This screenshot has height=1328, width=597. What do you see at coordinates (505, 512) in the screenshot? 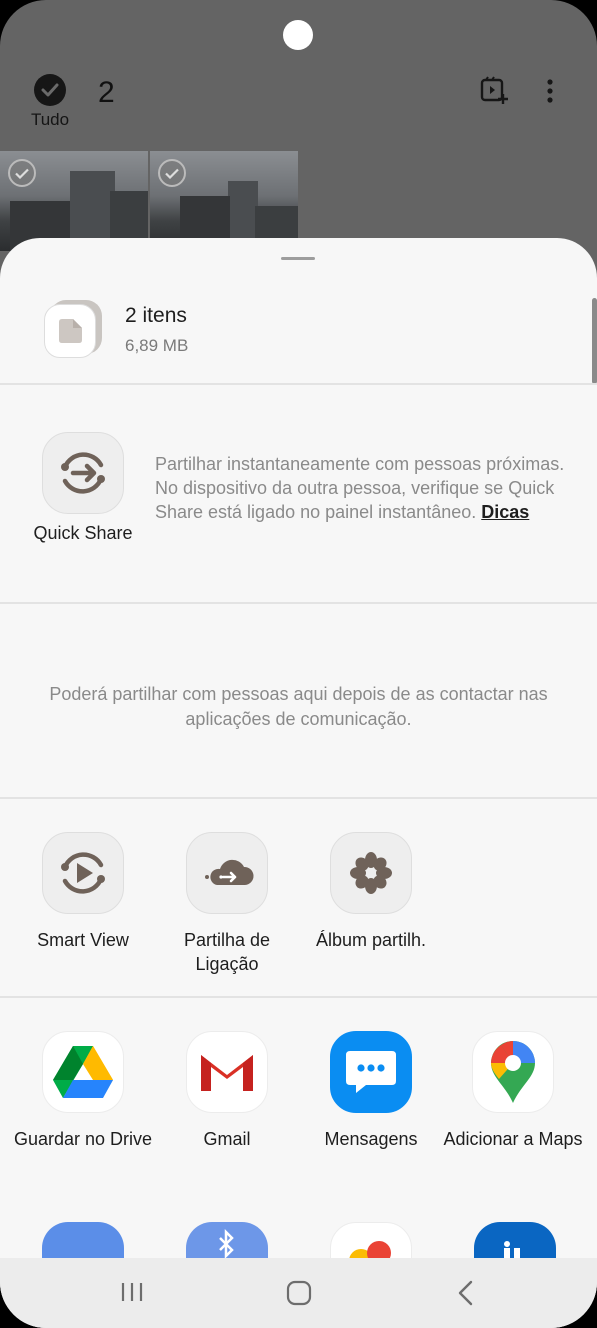
I see `tips-link: Dicas` at bounding box center [505, 512].